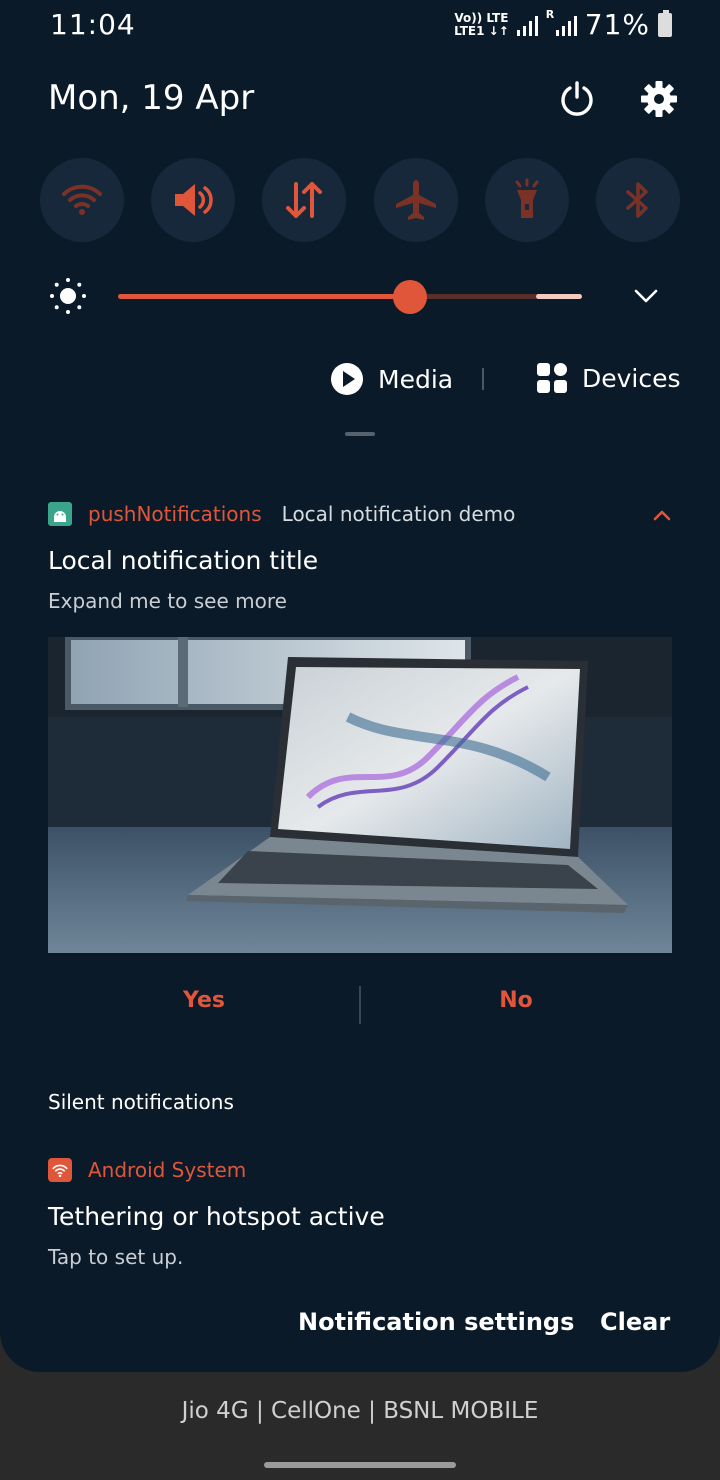 The height and width of the screenshot is (1480, 720). Describe the element at coordinates (93, 24) in the screenshot. I see `status-time: 11:04` at that location.